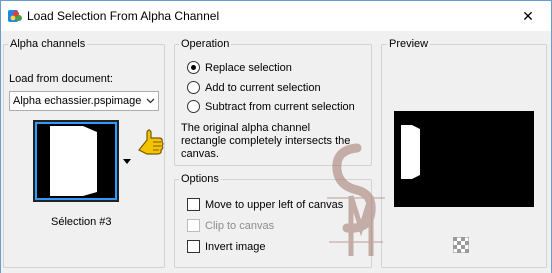  What do you see at coordinates (81, 222) in the screenshot?
I see `selection-name: Sélection #3` at bounding box center [81, 222].